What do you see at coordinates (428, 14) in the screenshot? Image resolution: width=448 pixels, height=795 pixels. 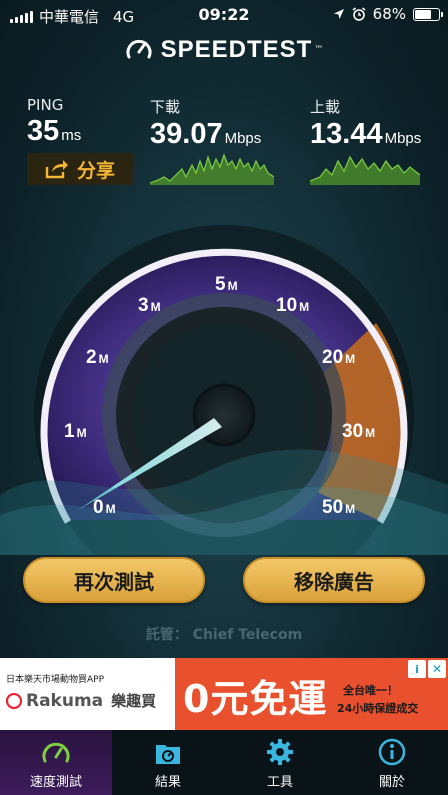 I see `battery-icon` at bounding box center [428, 14].